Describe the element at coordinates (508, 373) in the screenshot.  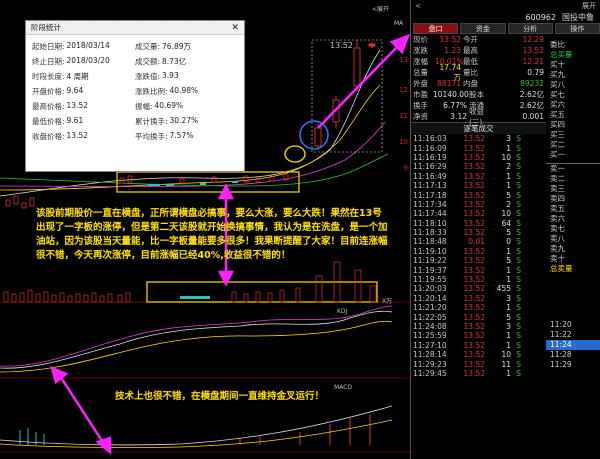
I see `tick-volume: 1` at that location.